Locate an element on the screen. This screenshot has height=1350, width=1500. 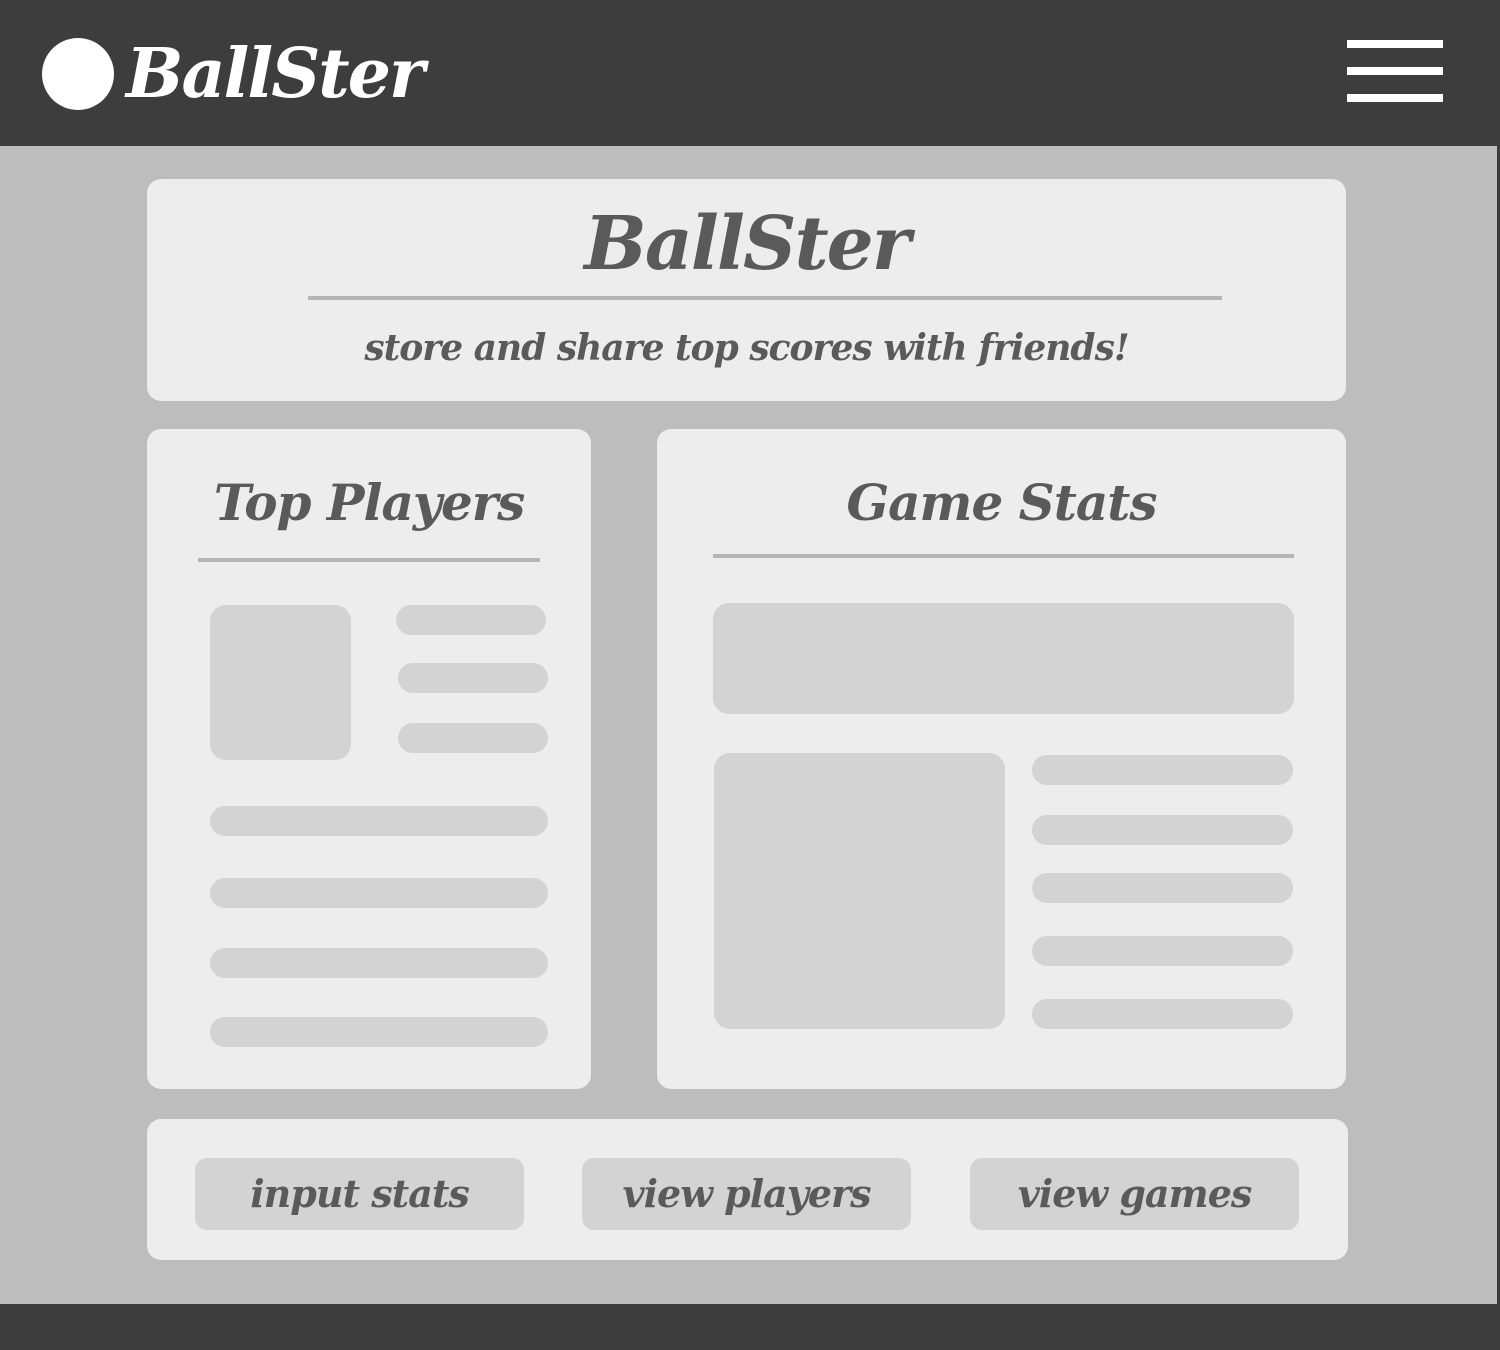
hero-subtitle: store and share top scores with friends! is located at coordinates (746, 348).